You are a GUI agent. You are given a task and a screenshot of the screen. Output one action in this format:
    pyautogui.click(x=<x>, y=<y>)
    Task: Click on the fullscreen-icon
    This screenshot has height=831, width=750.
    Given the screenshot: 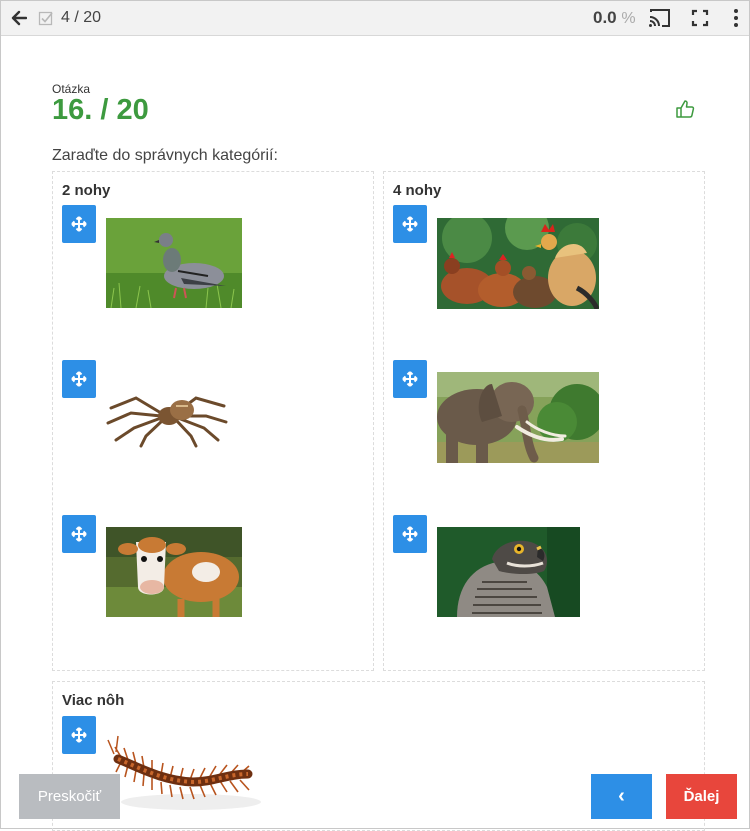 What is the action you would take?
    pyautogui.click(x=700, y=18)
    